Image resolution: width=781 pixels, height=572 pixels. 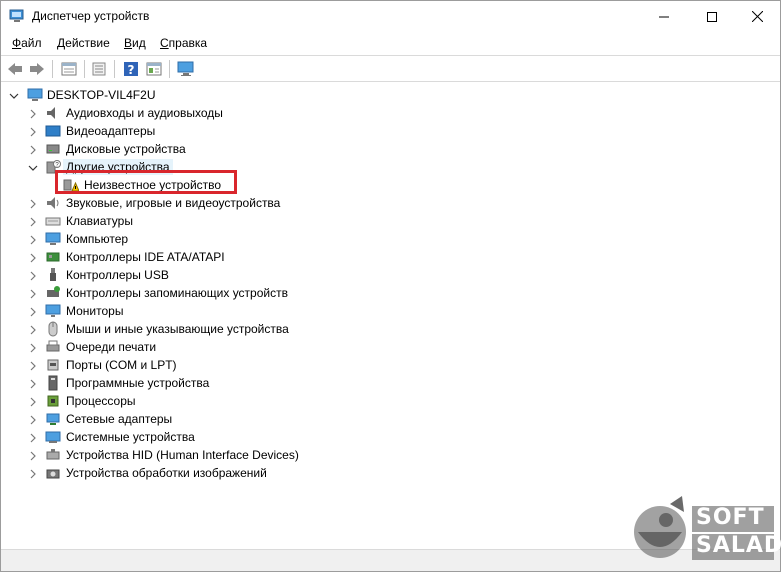 What do you see at coordinates (390, 16) in the screenshot?
I see `title-bar: Диспетчер устройств` at bounding box center [390, 16].